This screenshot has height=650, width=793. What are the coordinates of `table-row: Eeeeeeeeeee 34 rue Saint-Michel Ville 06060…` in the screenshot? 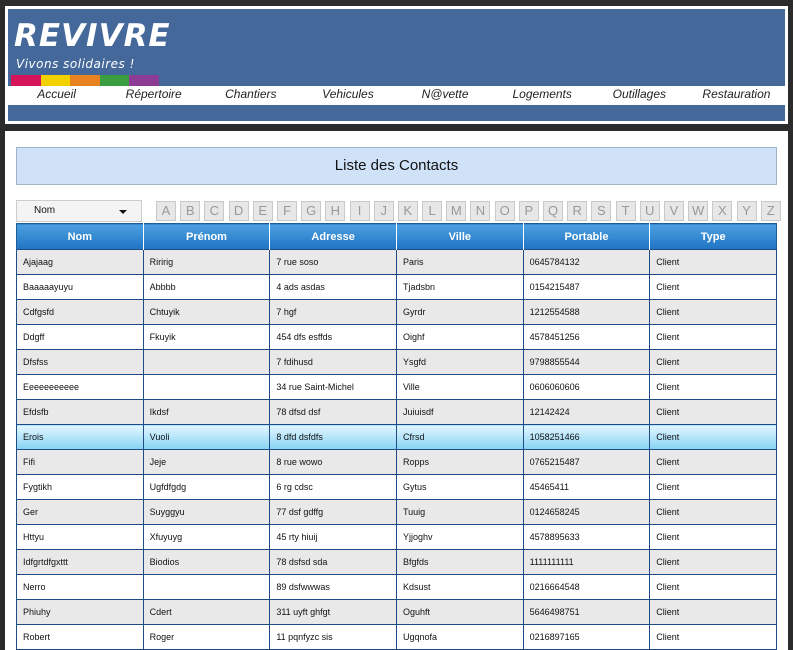 It's located at (396, 387).